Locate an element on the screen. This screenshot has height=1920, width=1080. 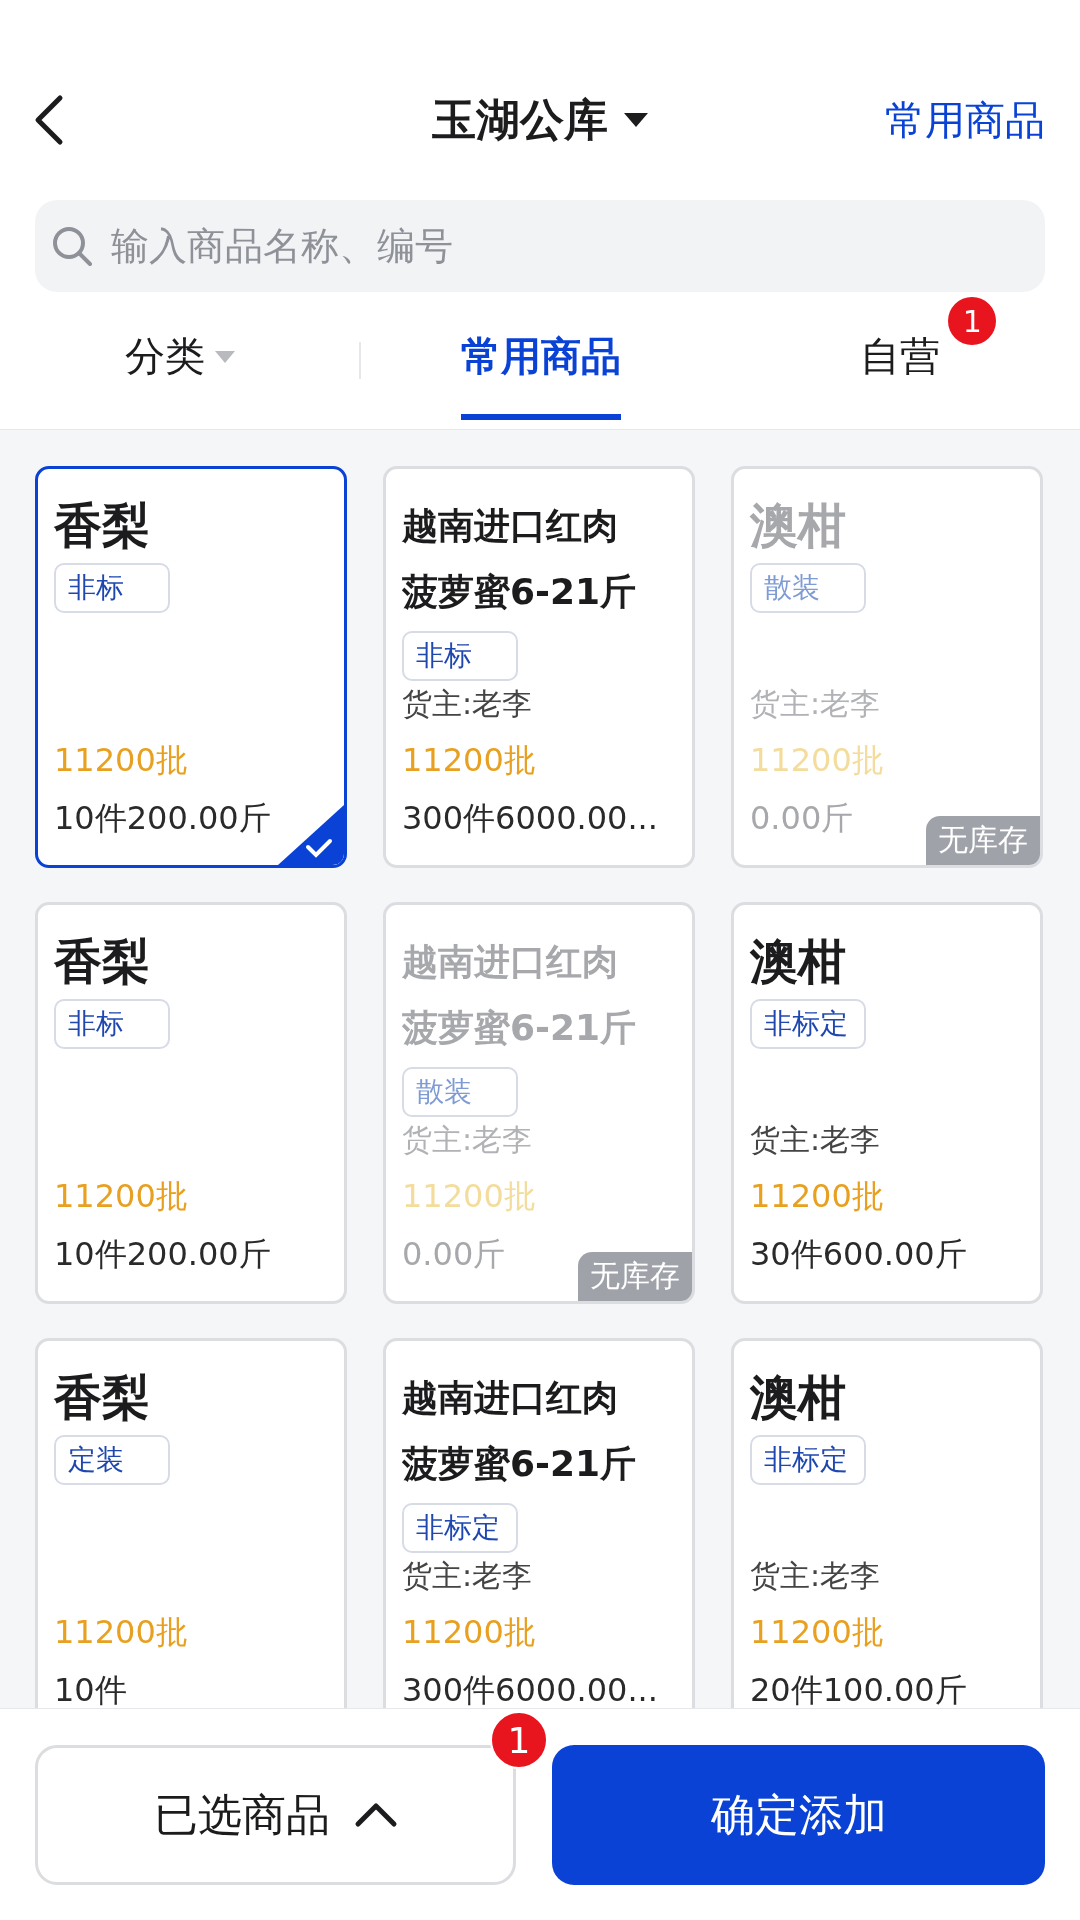
product-tag: 定装 is located at coordinates (112, 1460).